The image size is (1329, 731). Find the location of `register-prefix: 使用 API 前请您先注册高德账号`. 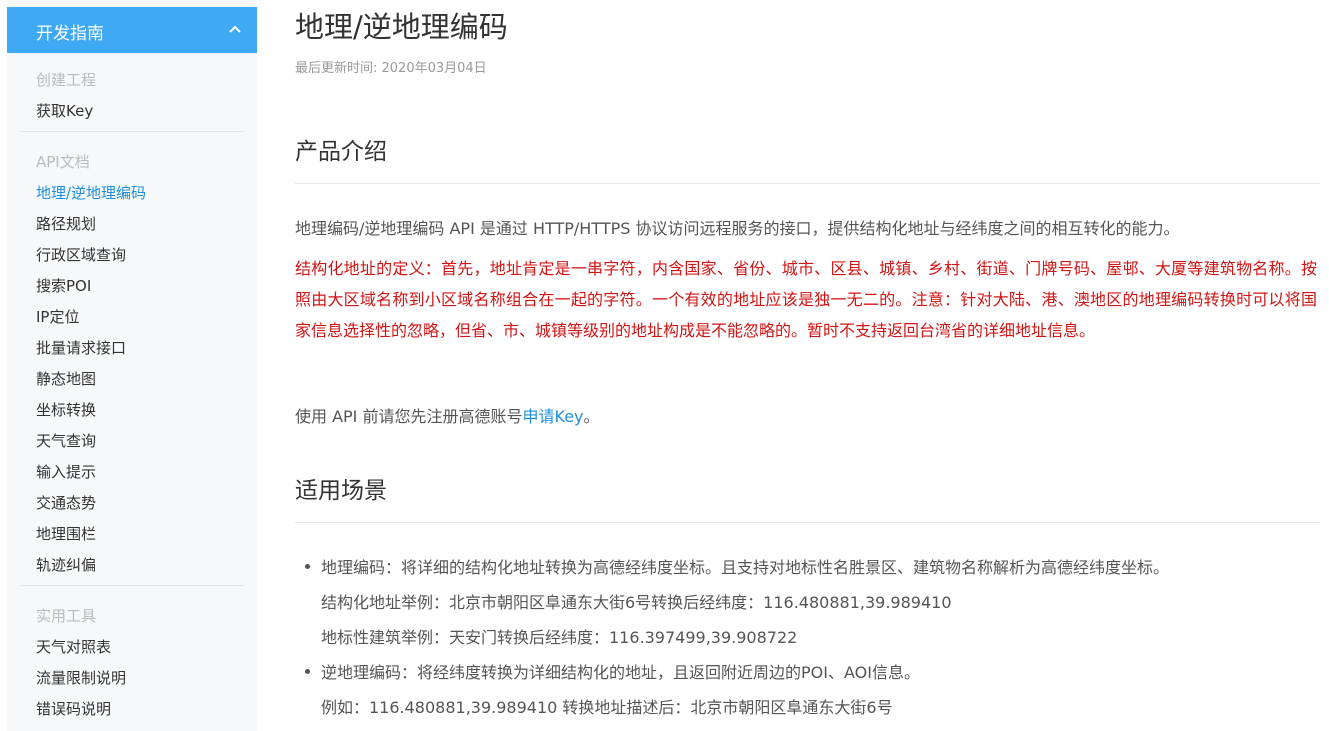

register-prefix: 使用 API 前请您先注册高德账号 is located at coordinates (409, 416).